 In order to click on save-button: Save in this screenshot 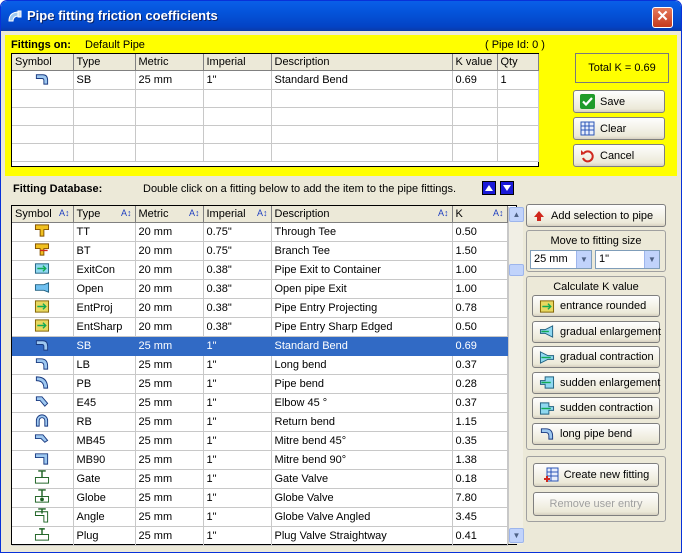, I will do `click(619, 101)`.